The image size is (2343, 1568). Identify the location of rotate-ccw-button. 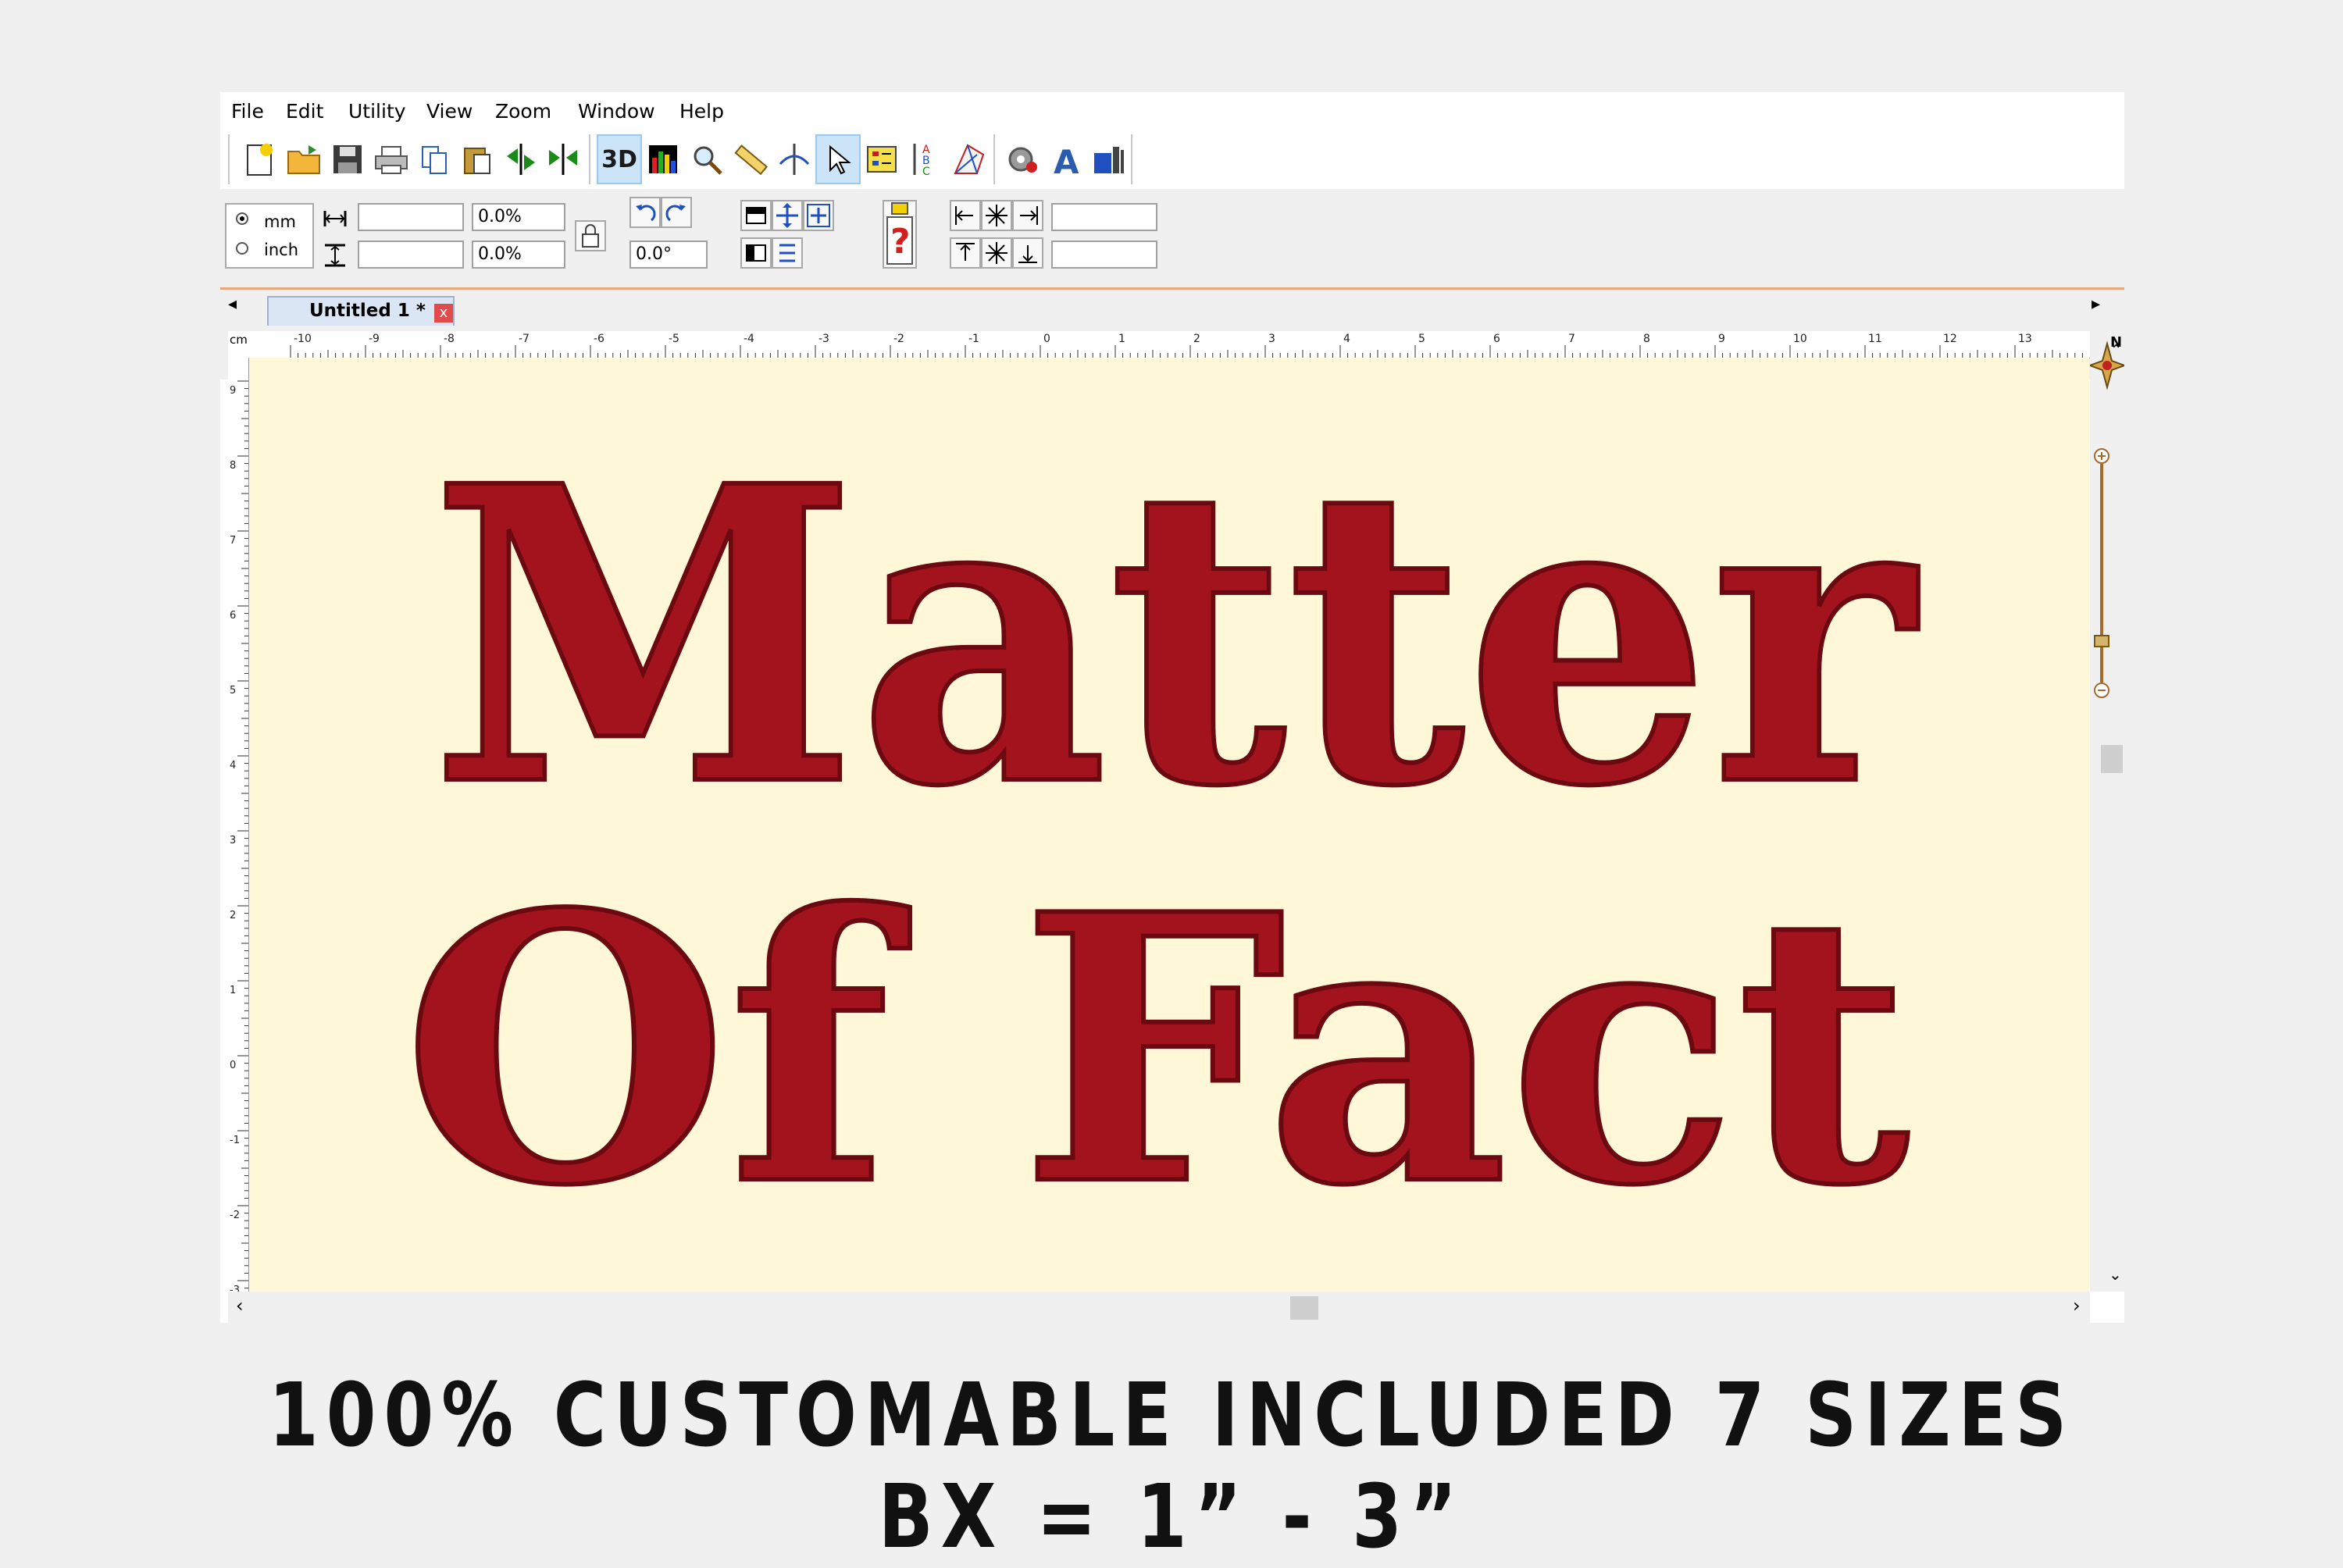
(645, 212).